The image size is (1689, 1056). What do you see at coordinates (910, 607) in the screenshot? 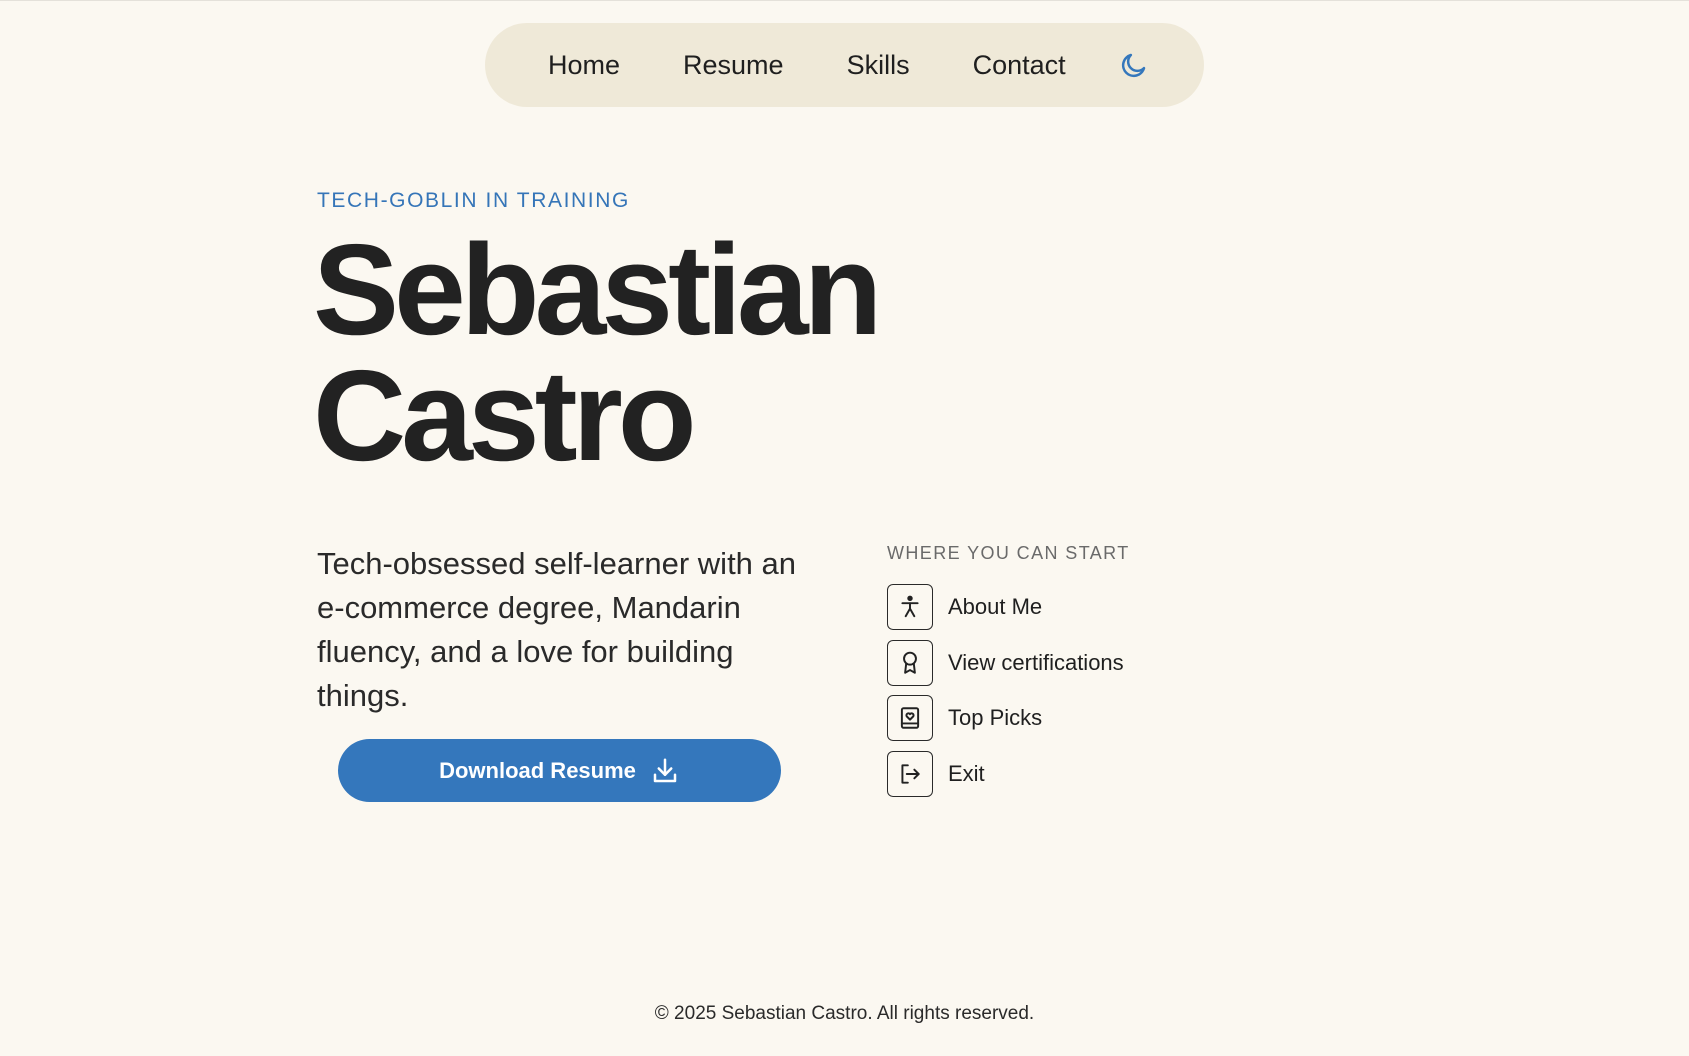
I see `person-icon` at bounding box center [910, 607].